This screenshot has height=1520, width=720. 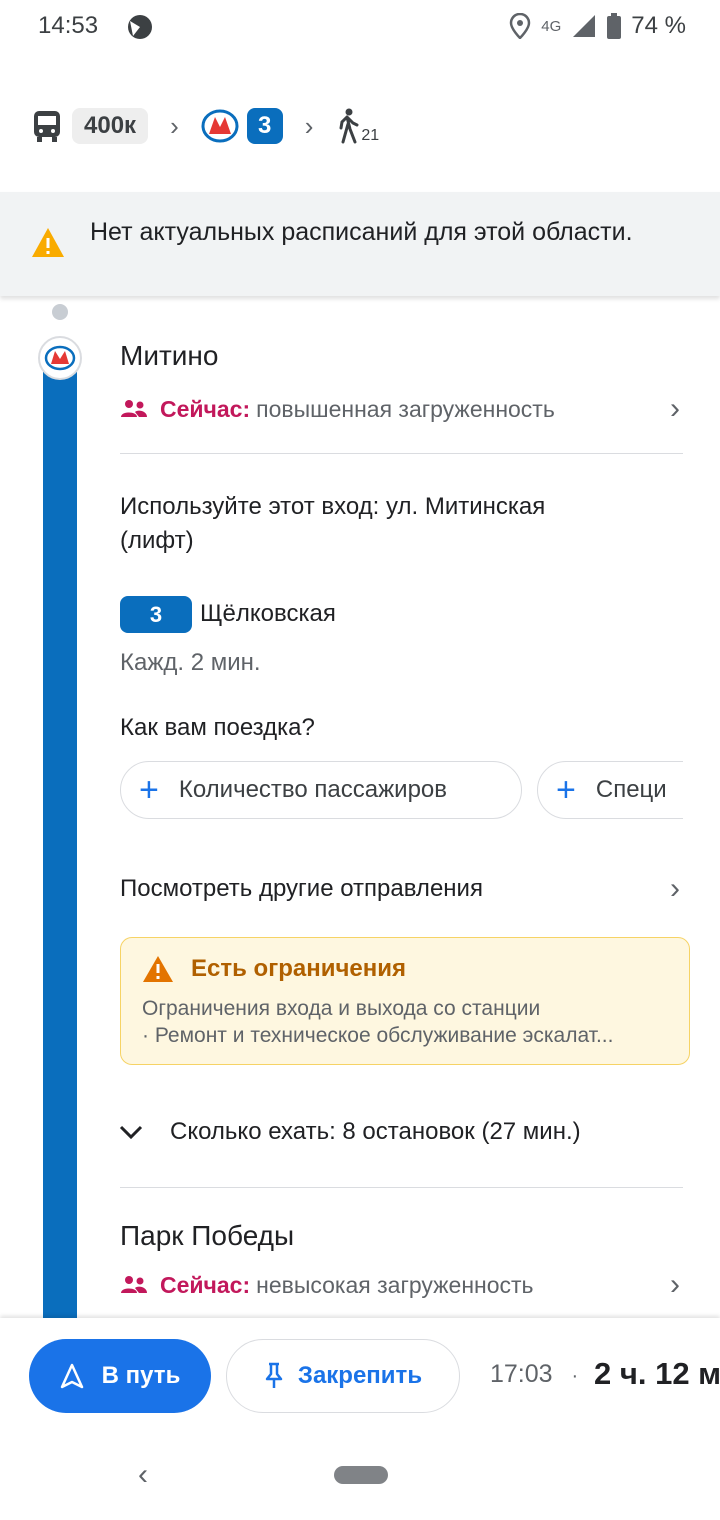 I want to click on ride-summary: Сколько ехать: 8 остановок (27 мин.), so click(x=375, y=1131).